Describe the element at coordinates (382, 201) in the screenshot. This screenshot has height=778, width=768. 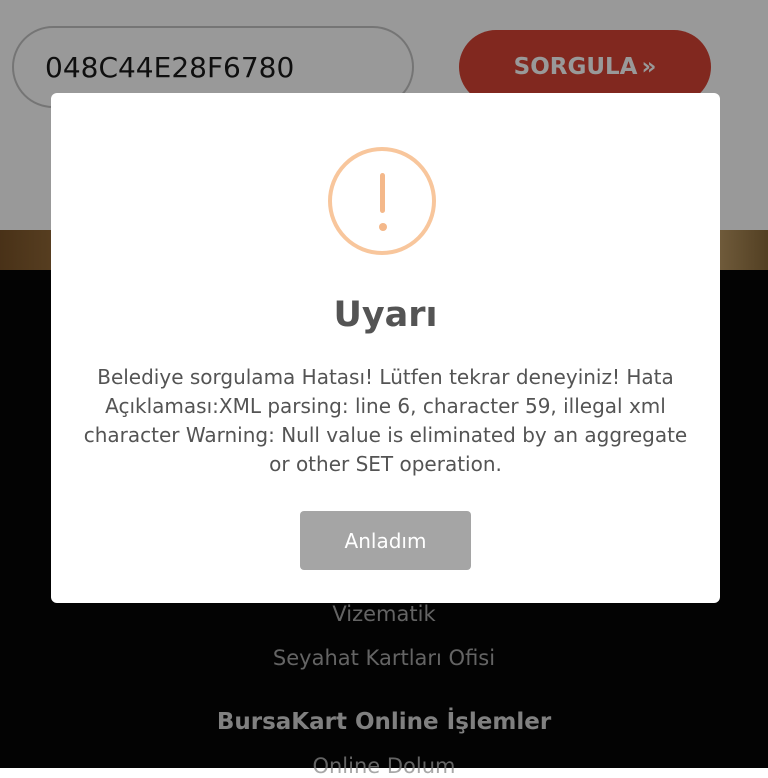
I see `warning-exclamation-icon` at that location.